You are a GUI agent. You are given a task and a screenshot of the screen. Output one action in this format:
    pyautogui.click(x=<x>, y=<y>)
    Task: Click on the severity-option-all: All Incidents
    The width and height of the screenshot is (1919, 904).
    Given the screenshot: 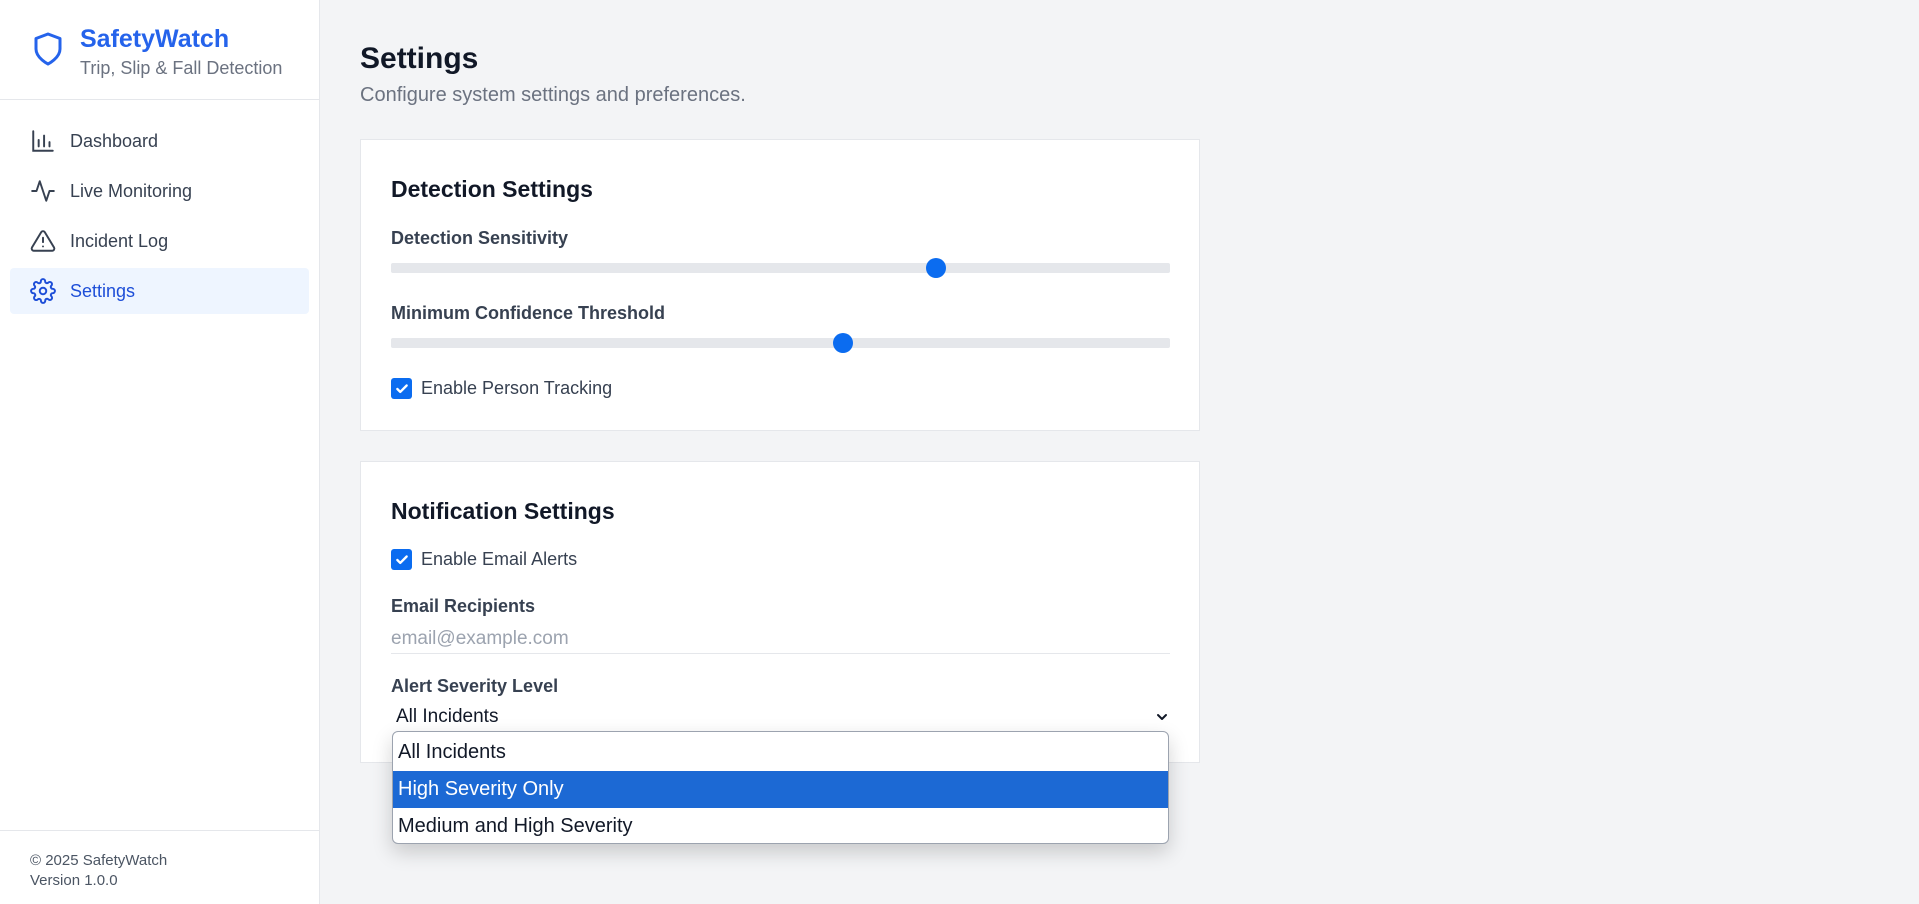 What is the action you would take?
    pyautogui.click(x=780, y=752)
    